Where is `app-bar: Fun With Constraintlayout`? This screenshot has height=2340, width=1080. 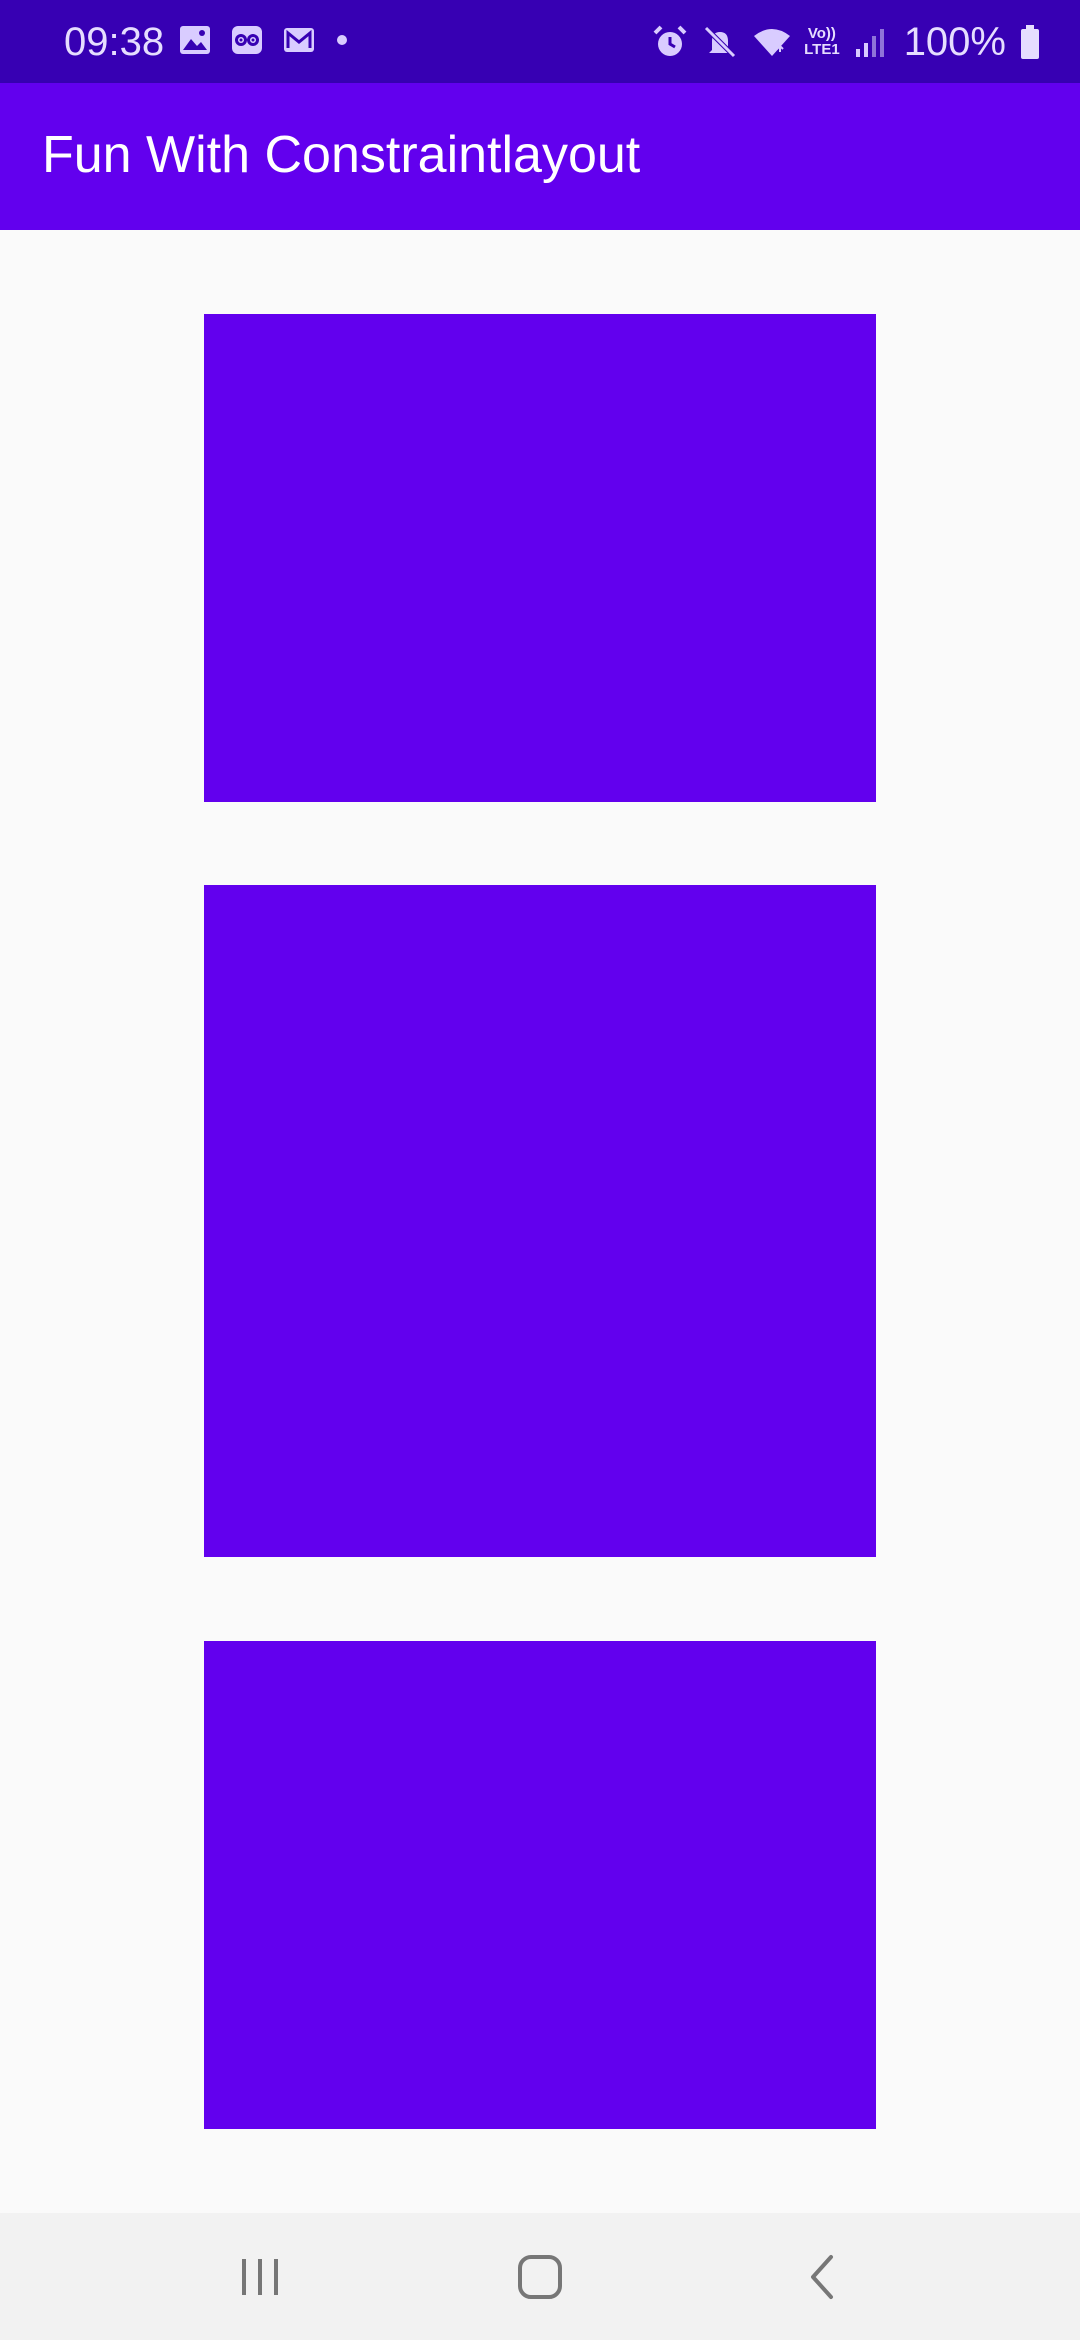 app-bar: Fun With Constraintlayout is located at coordinates (540, 156).